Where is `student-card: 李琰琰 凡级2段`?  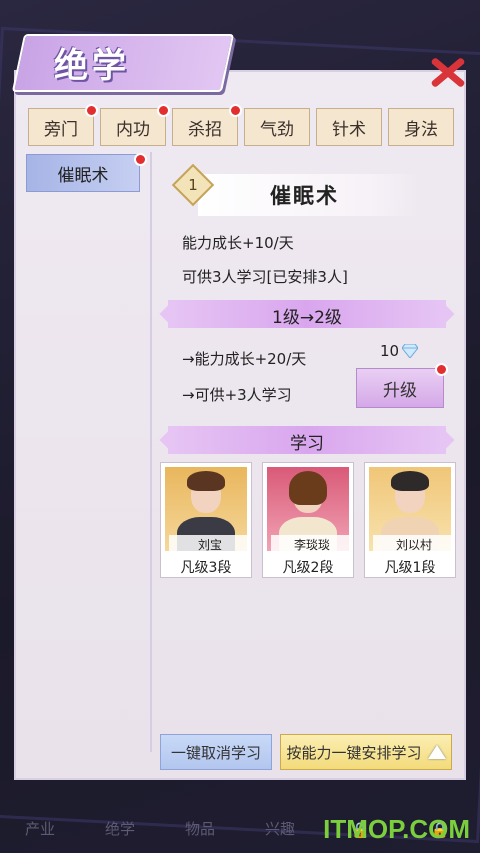 student-card: 李琰琰 凡级2段 is located at coordinates (308, 520).